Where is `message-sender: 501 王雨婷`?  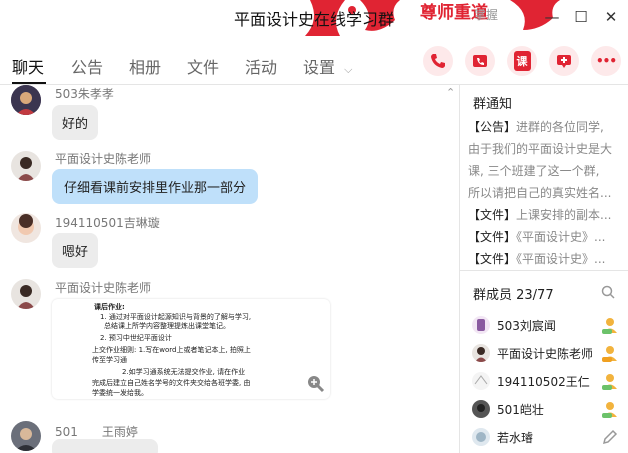
message-sender: 501 王雨婷 is located at coordinates (96, 432).